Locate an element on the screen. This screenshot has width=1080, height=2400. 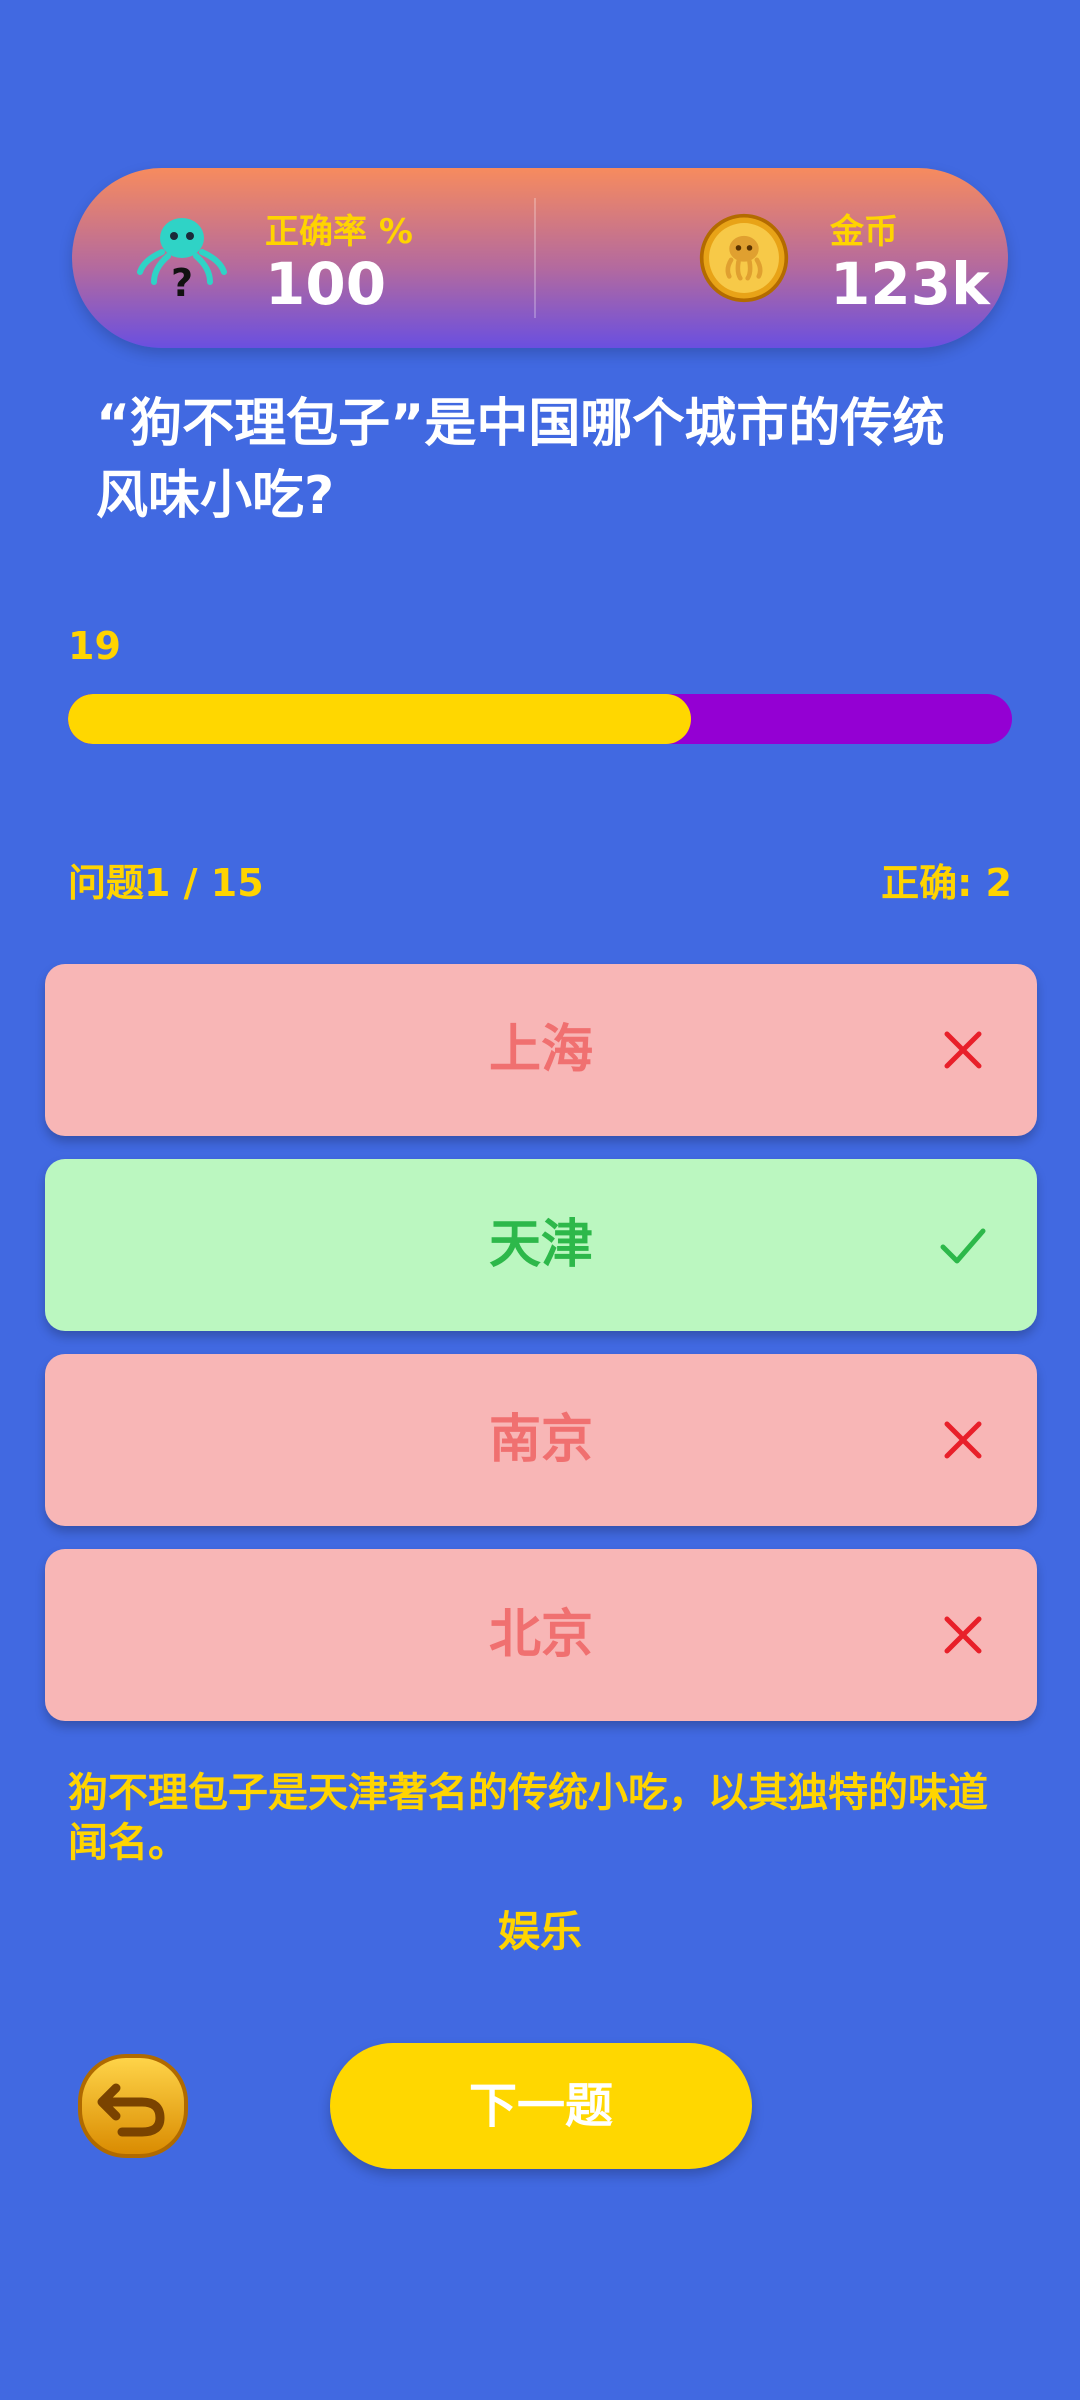
accuracy-label: 正确率 % is located at coordinates (339, 232).